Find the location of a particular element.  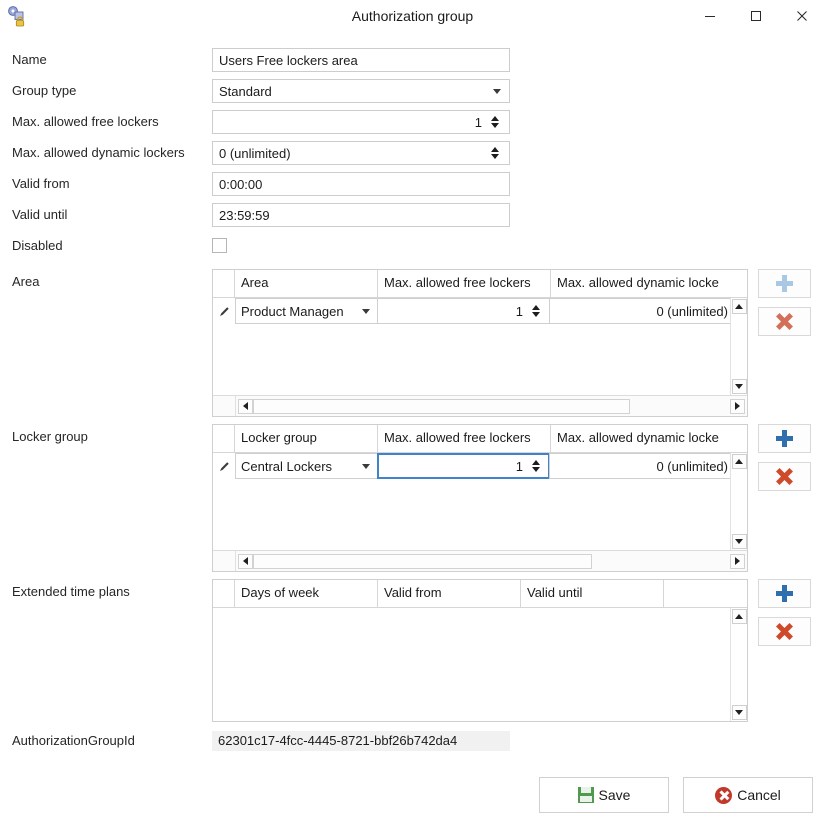

add-time-plan-button is located at coordinates (784, 593).